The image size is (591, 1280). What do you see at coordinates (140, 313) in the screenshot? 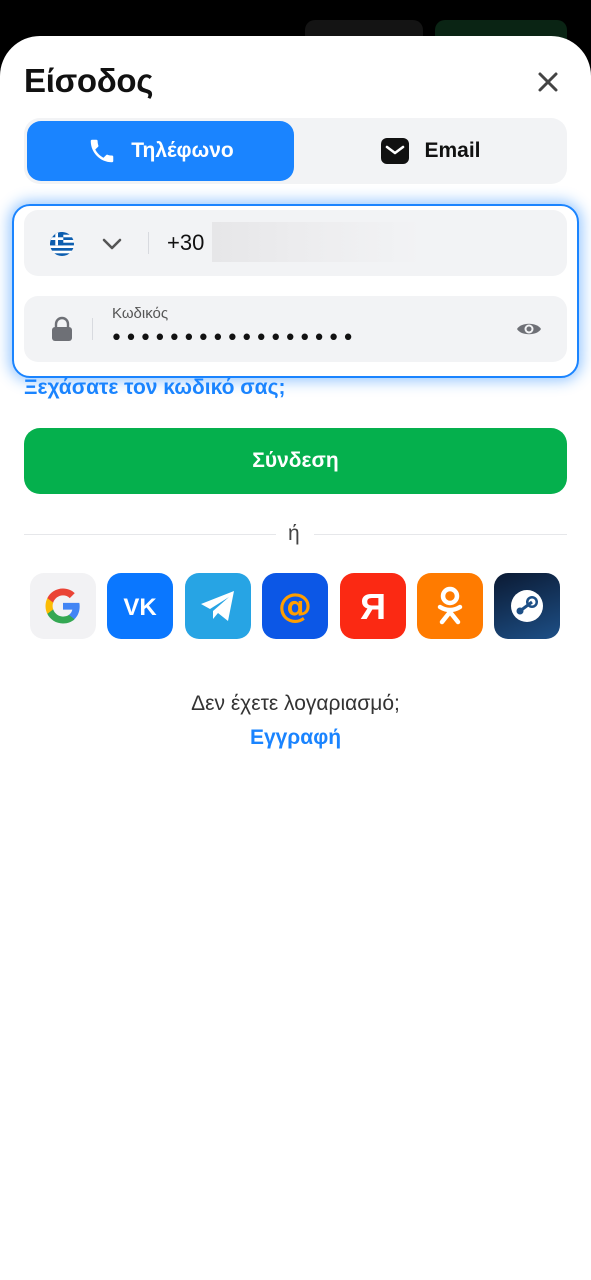
I see `password-label: Κωδικός` at bounding box center [140, 313].